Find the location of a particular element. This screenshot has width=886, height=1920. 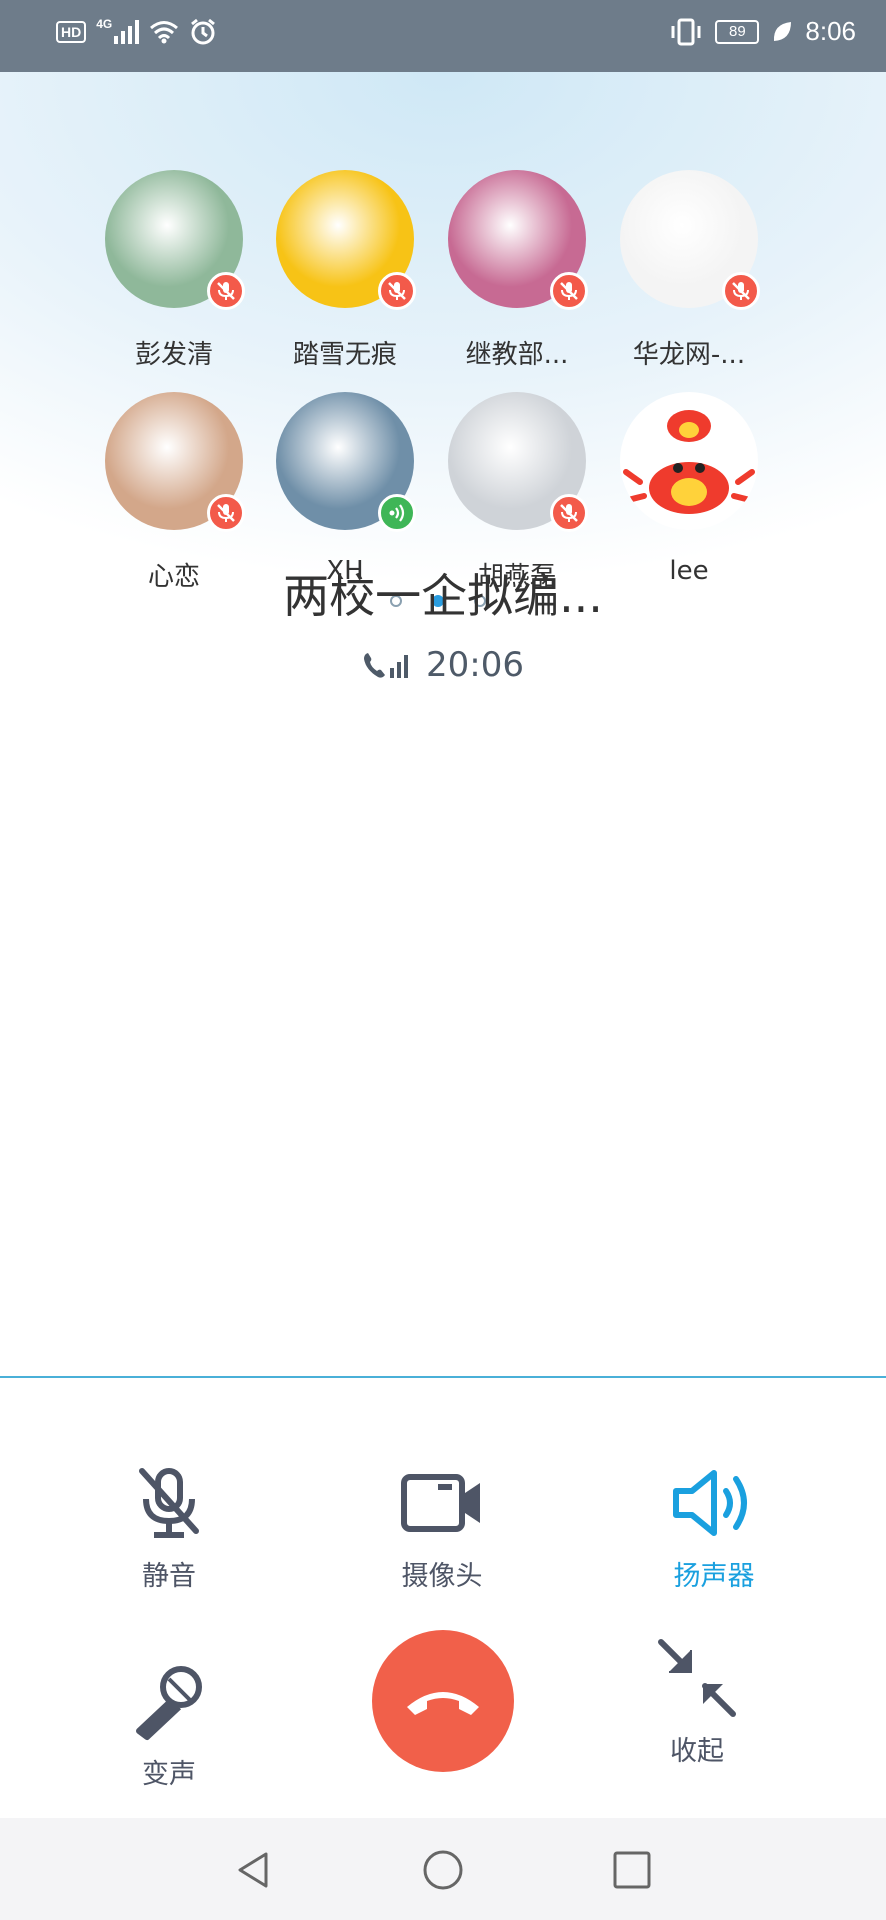

participant: 踏雪无痕 is located at coordinates (345, 270).